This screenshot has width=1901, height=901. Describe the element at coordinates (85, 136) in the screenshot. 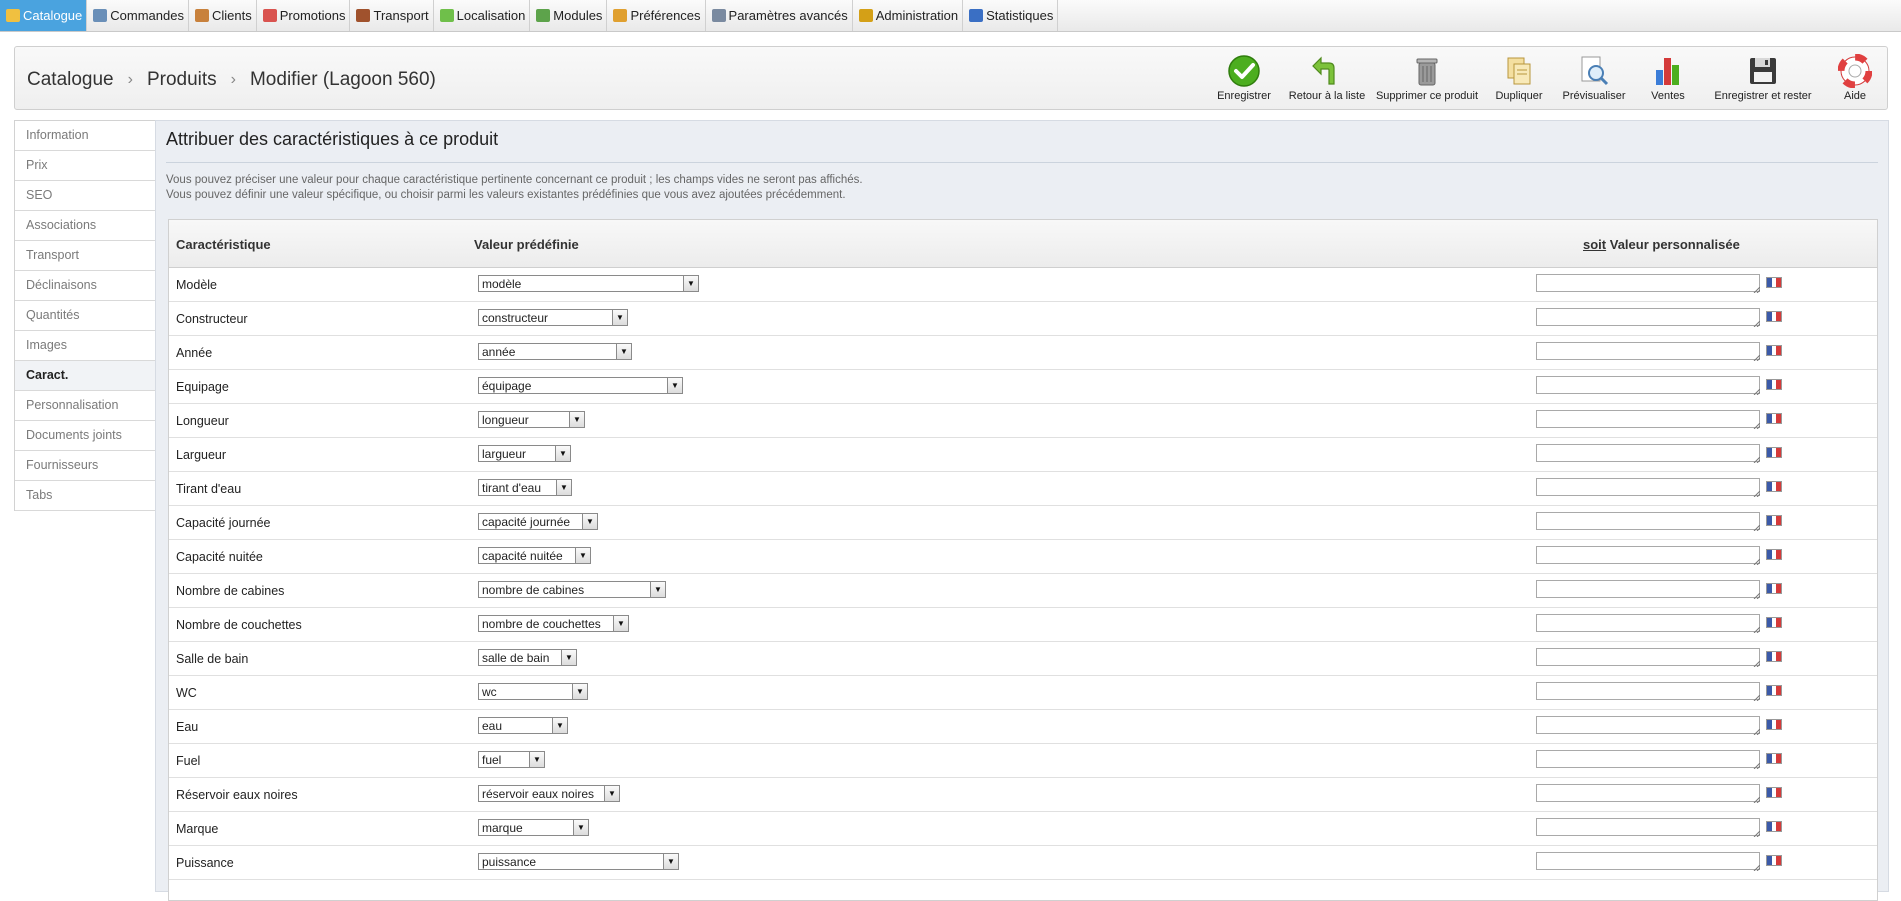

I see `tab-0: Information` at that location.